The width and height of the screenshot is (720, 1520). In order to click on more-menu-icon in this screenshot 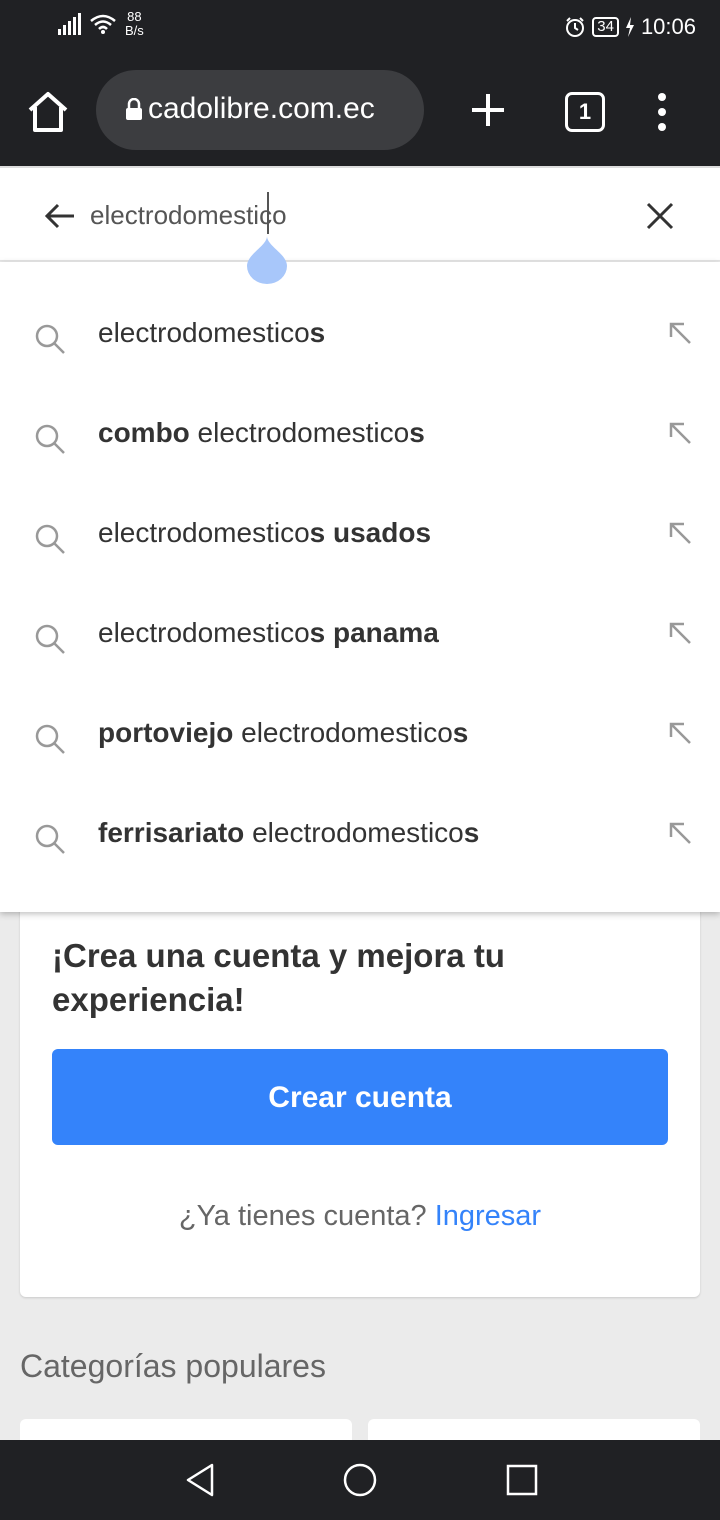, I will do `click(662, 112)`.